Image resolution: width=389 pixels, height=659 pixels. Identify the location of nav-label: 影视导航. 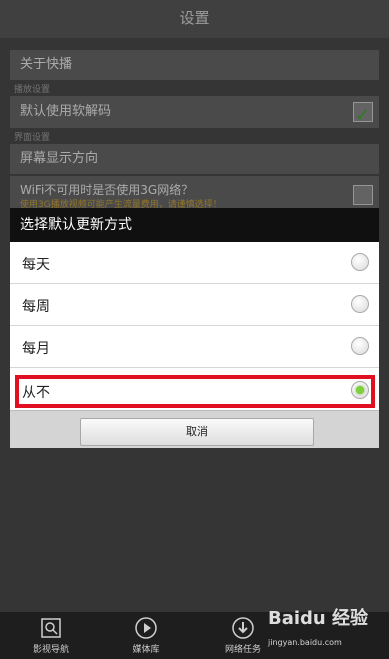
(50, 650).